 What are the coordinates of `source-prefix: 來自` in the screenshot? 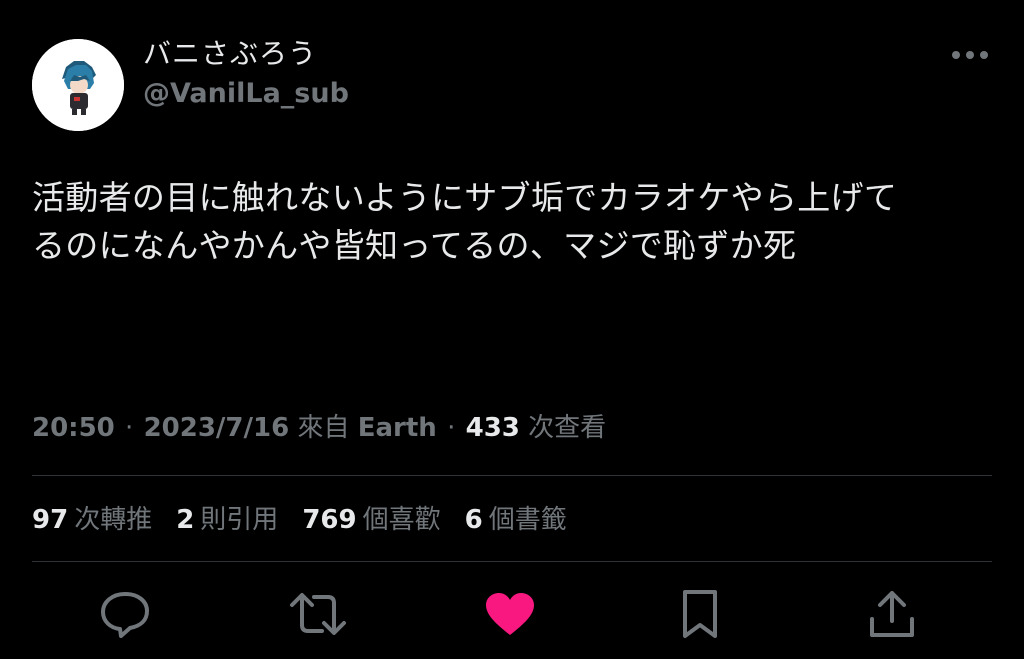 It's located at (323, 428).